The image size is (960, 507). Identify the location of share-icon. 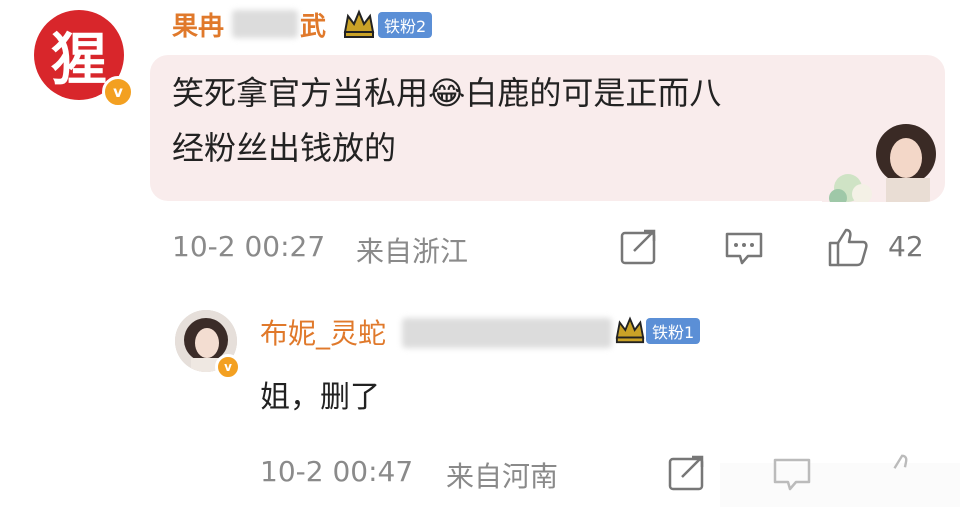
(639, 247).